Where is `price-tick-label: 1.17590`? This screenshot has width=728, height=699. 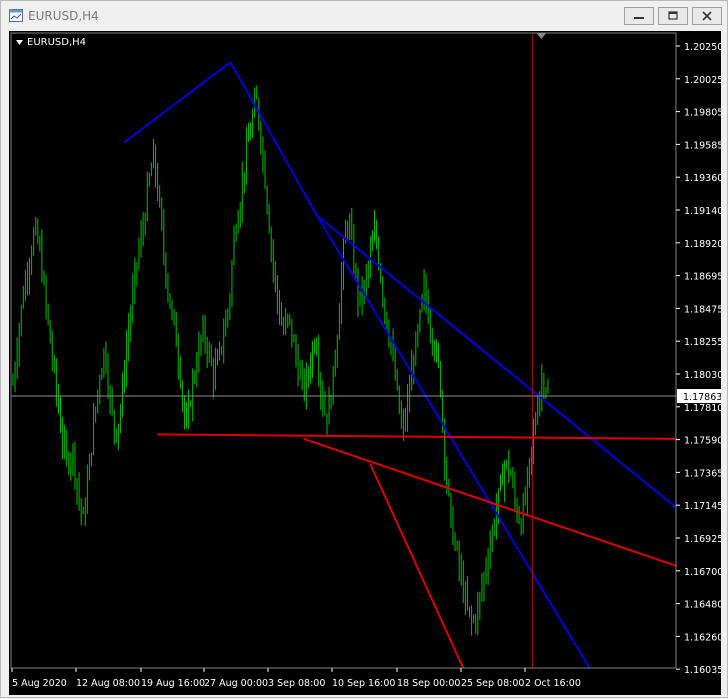 price-tick-label: 1.17590 is located at coordinates (702, 441).